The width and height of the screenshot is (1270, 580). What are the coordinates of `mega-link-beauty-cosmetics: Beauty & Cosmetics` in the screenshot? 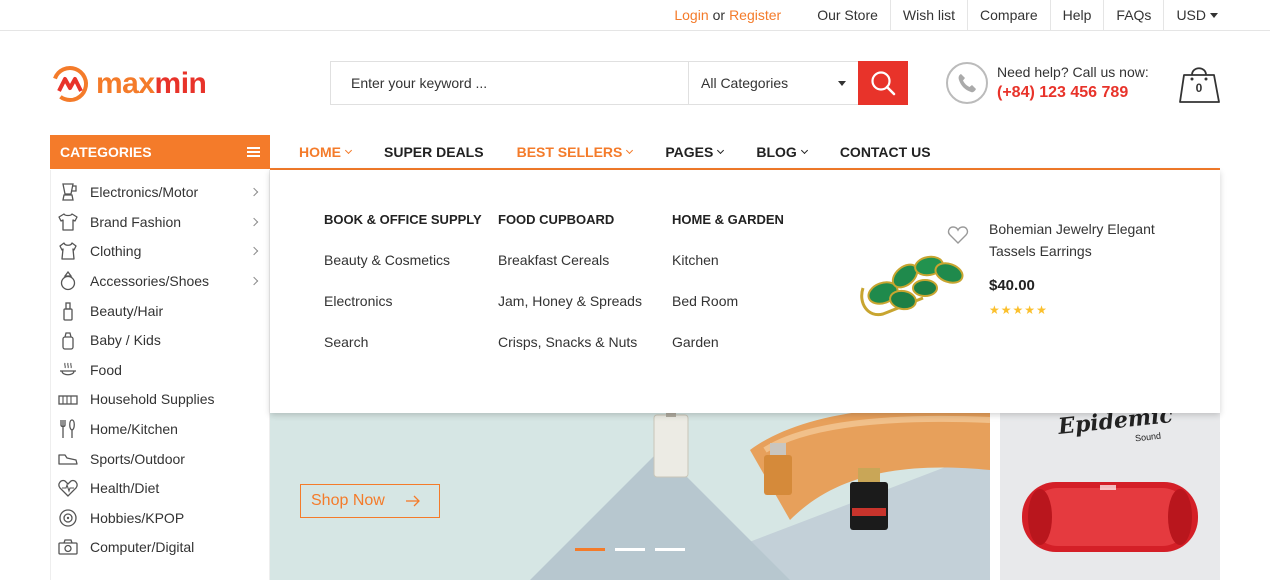 It's located at (387, 260).